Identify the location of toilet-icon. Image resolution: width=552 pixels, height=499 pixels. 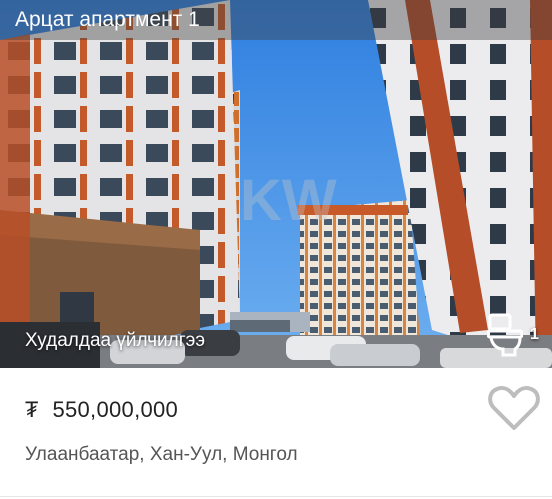
(505, 335).